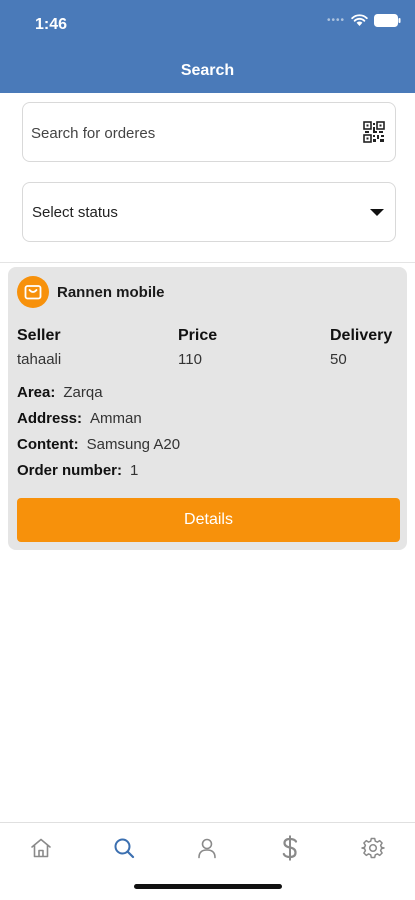 This screenshot has height=900, width=415. What do you see at coordinates (33, 292) in the screenshot?
I see `shop-bag-icon` at bounding box center [33, 292].